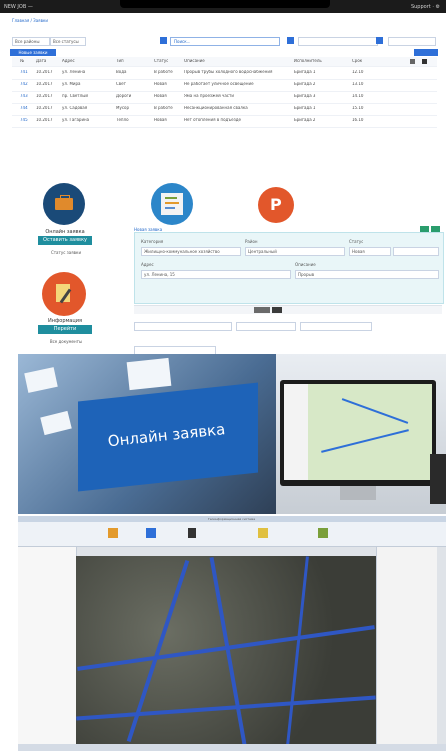  I want to click on status-select: Новая, so click(370, 251).